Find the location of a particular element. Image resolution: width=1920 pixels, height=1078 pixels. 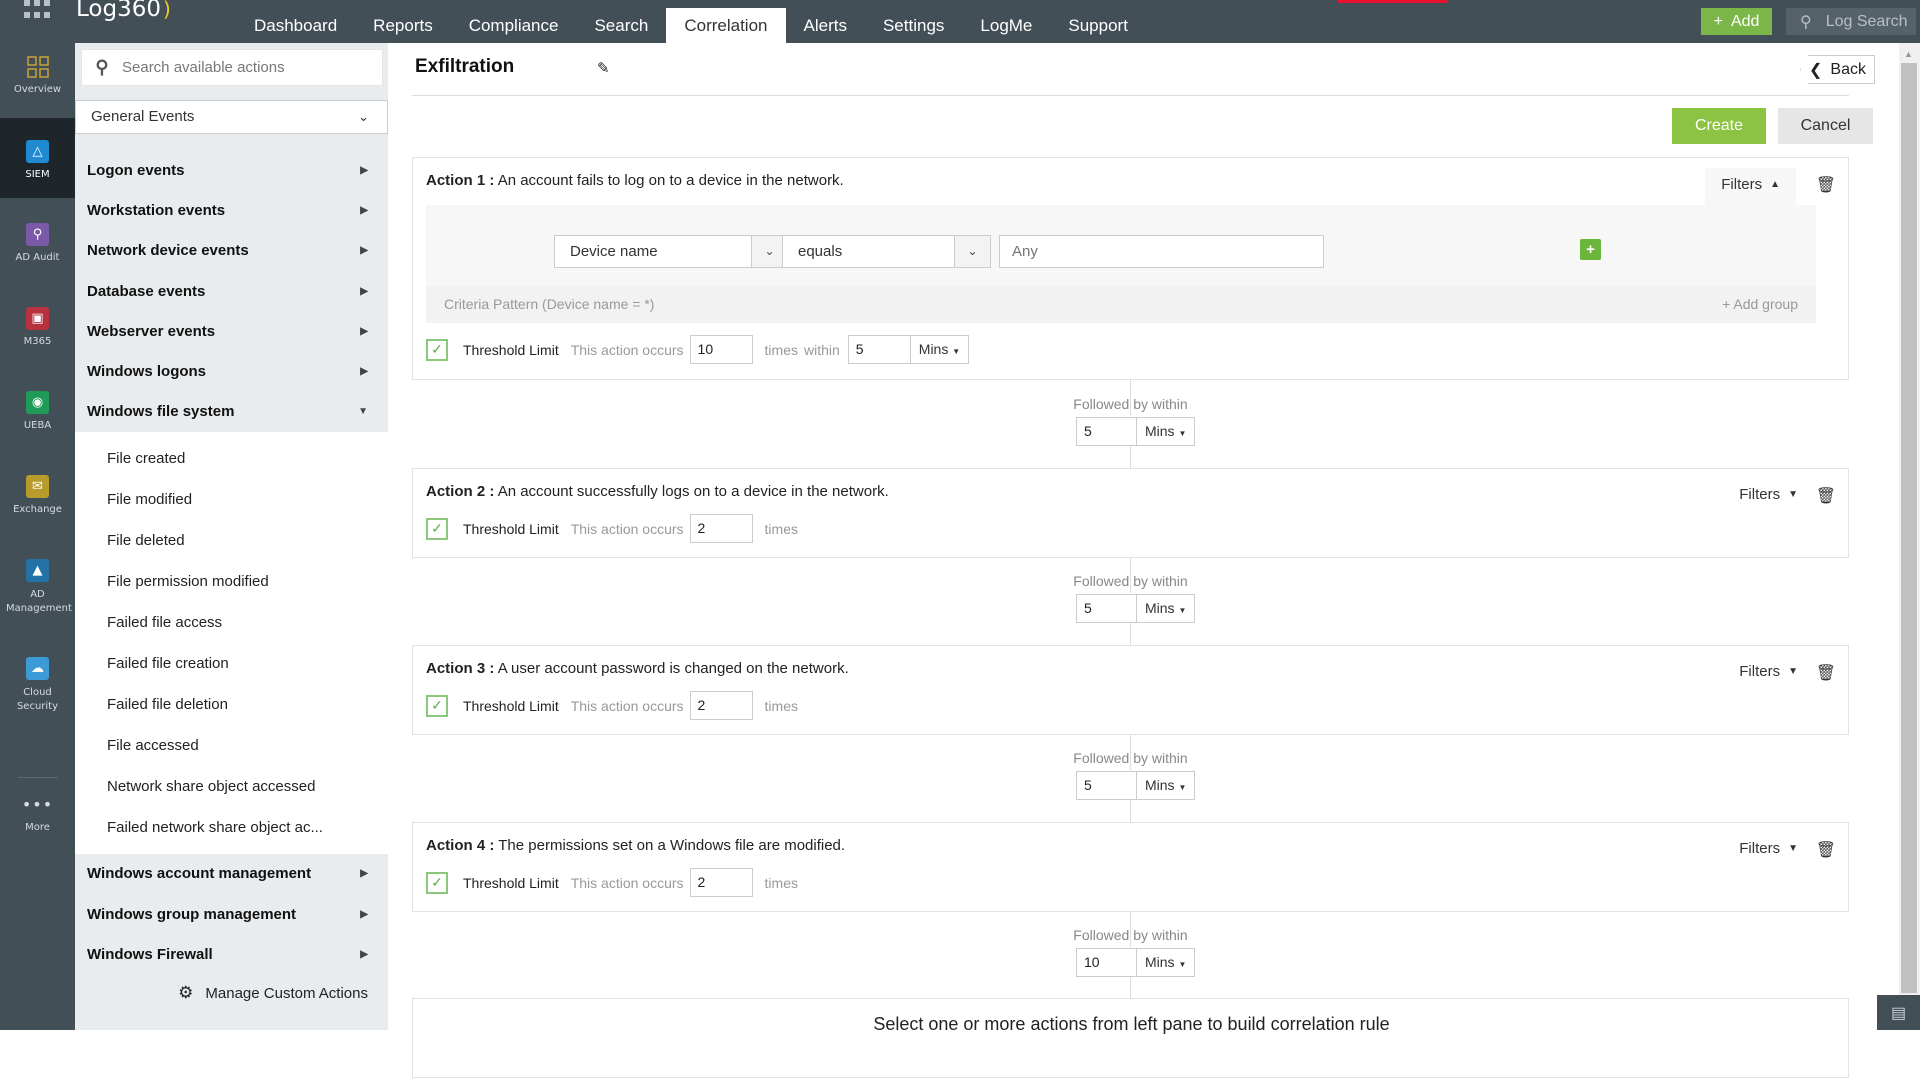

criteria-value-input is located at coordinates (1161, 251).